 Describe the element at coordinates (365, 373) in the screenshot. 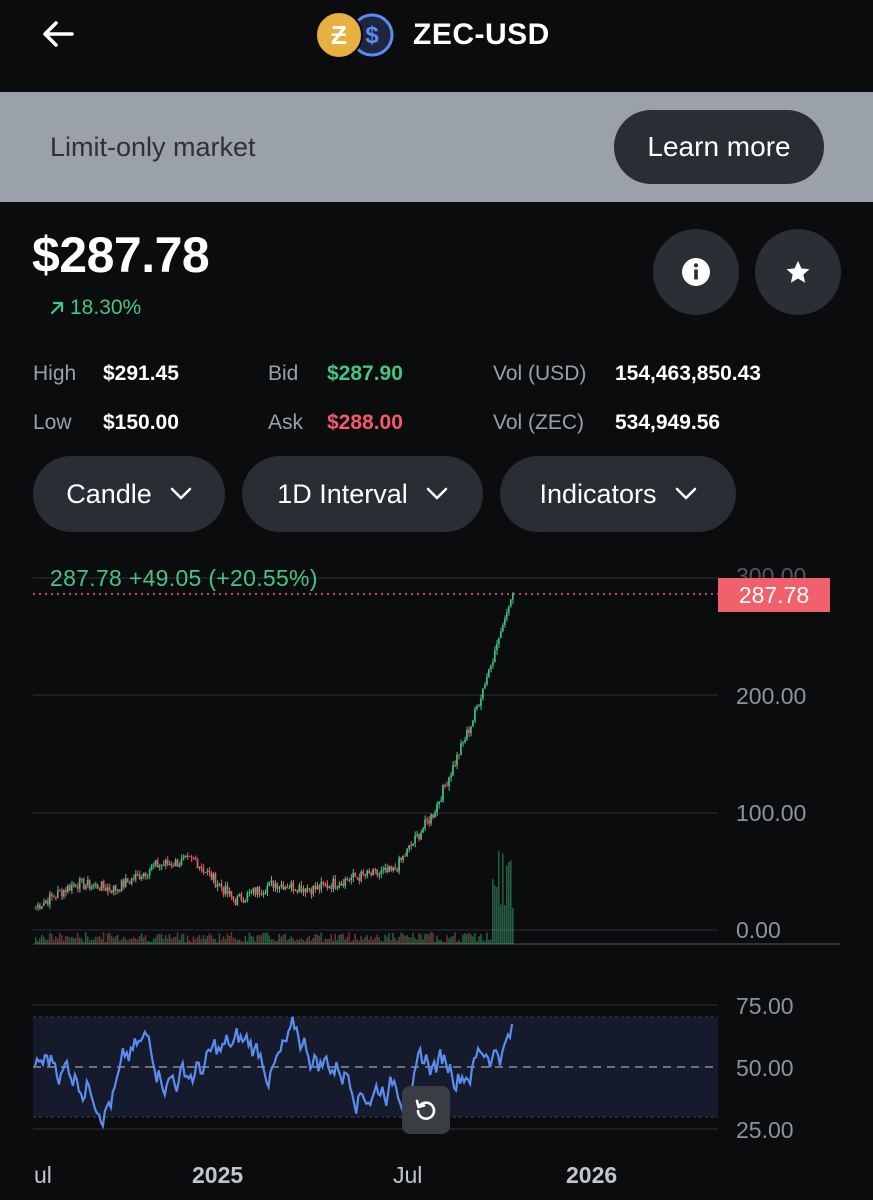

I see `bid-value: $287.90` at that location.